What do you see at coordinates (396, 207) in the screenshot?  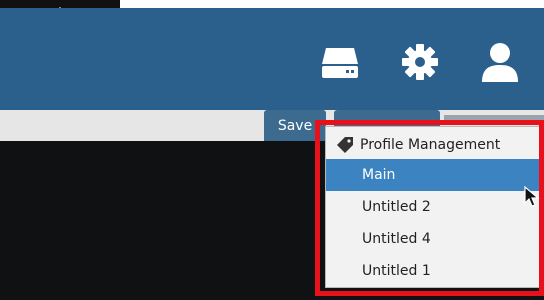 I see `menu-item-label: Untitled 2` at bounding box center [396, 207].